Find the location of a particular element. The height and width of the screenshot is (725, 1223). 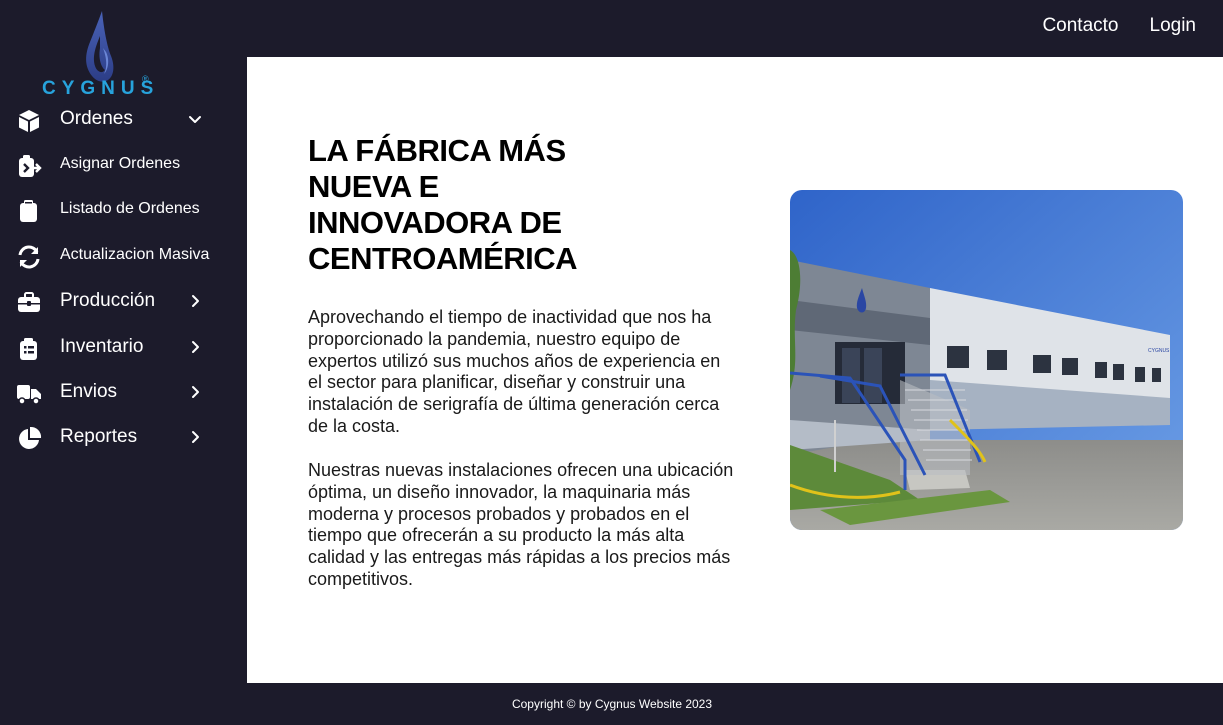

contact-link: Contacto is located at coordinates (1080, 26).